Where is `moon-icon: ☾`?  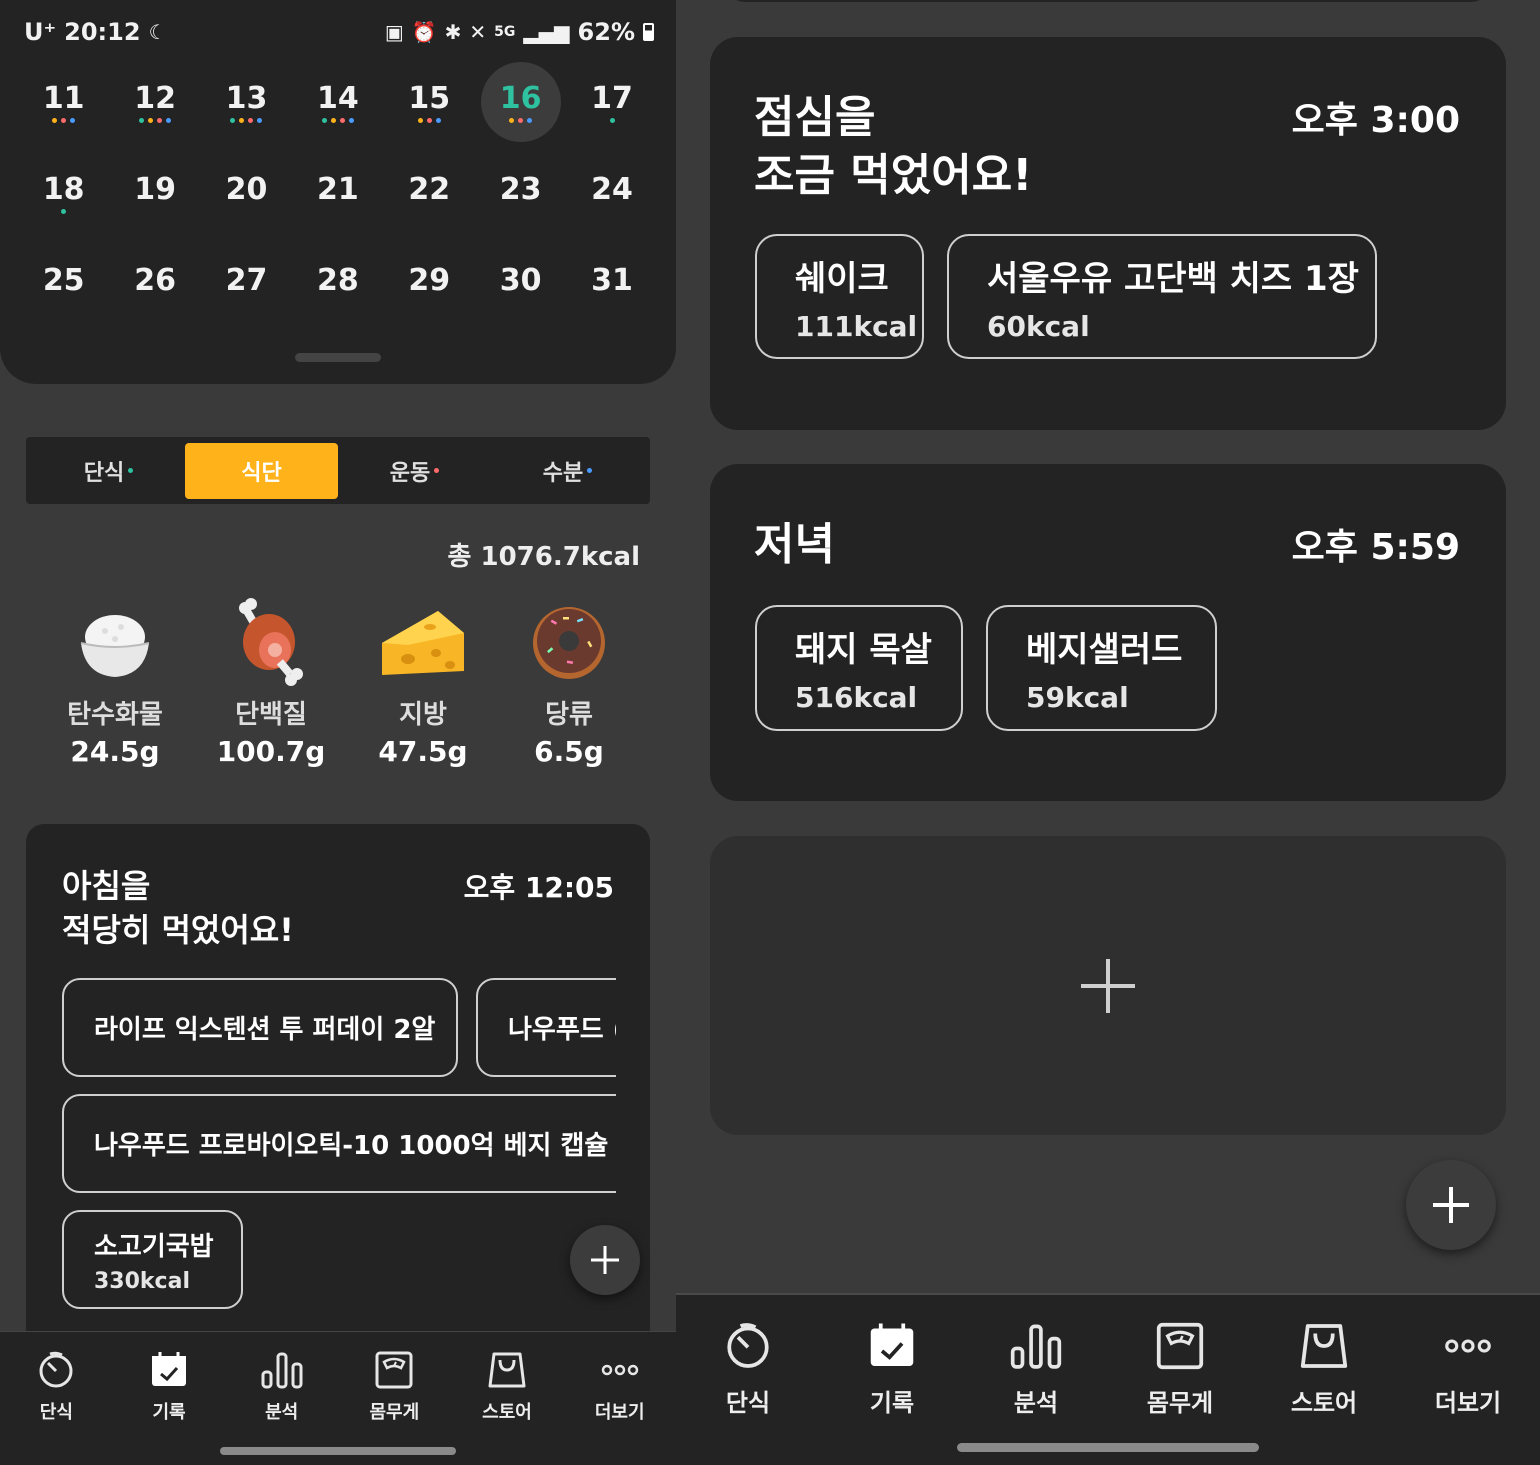 moon-icon: ☾ is located at coordinates (157, 32).